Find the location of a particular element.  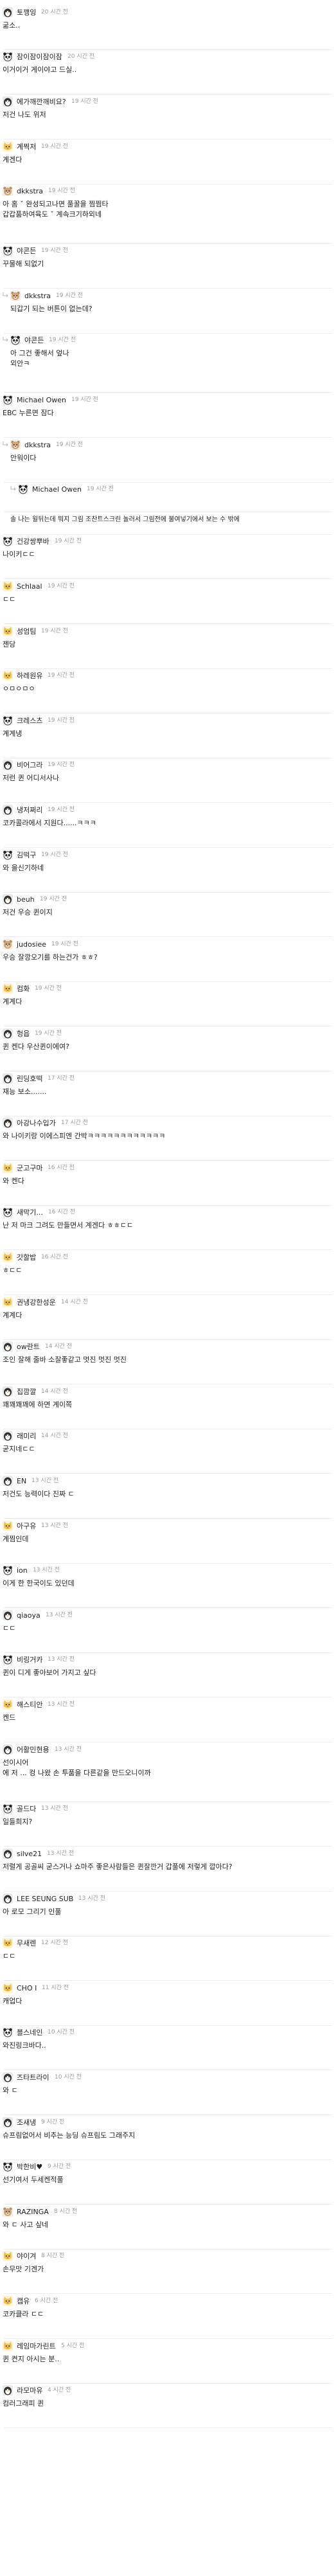

comment-author: ow란트 is located at coordinates (28, 1347).